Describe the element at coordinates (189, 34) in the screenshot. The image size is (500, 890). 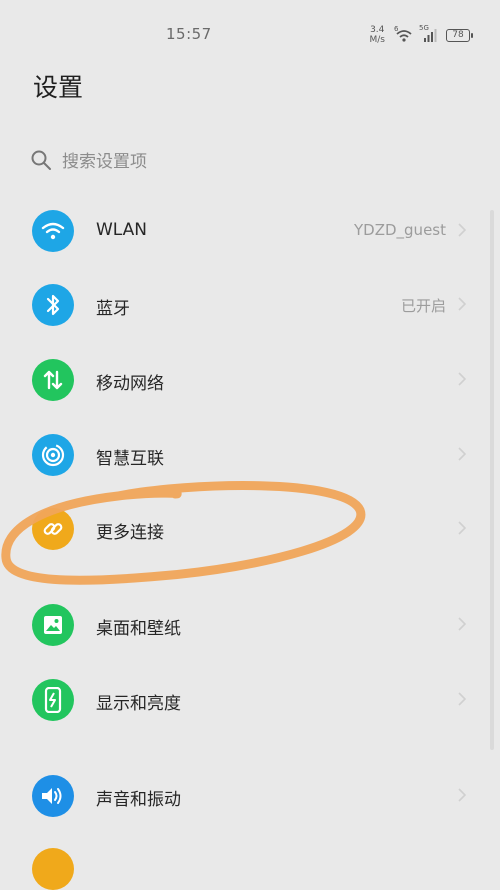
I see `status-time: 15:57` at that location.